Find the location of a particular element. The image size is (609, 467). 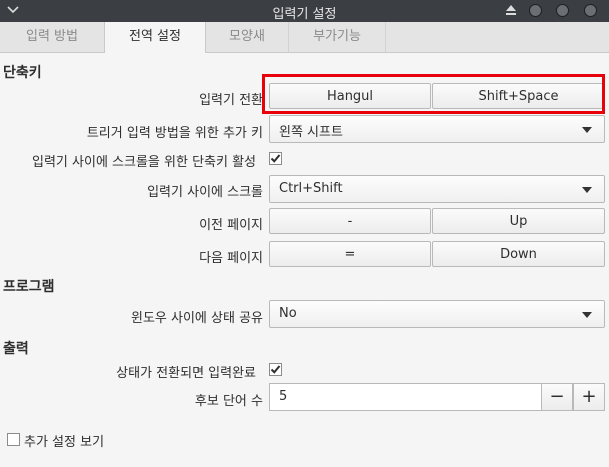

next-page-key1-button: = is located at coordinates (350, 254).